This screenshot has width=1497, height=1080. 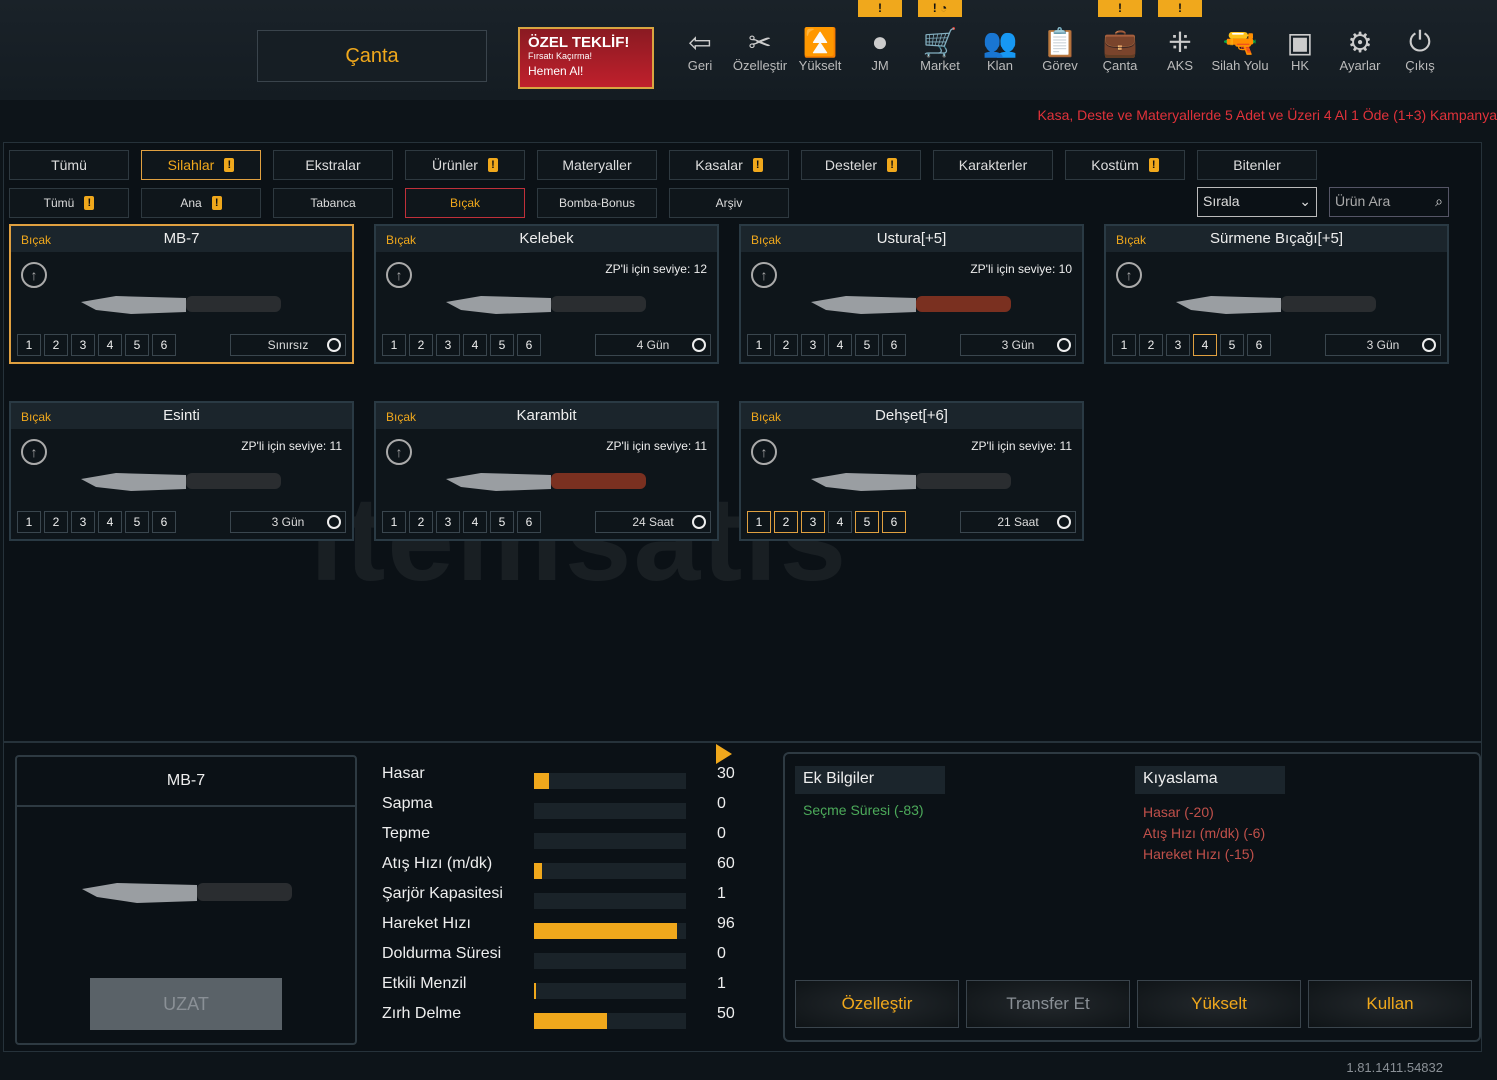 What do you see at coordinates (333, 165) in the screenshot?
I see `tab-2: Ekstralar` at bounding box center [333, 165].